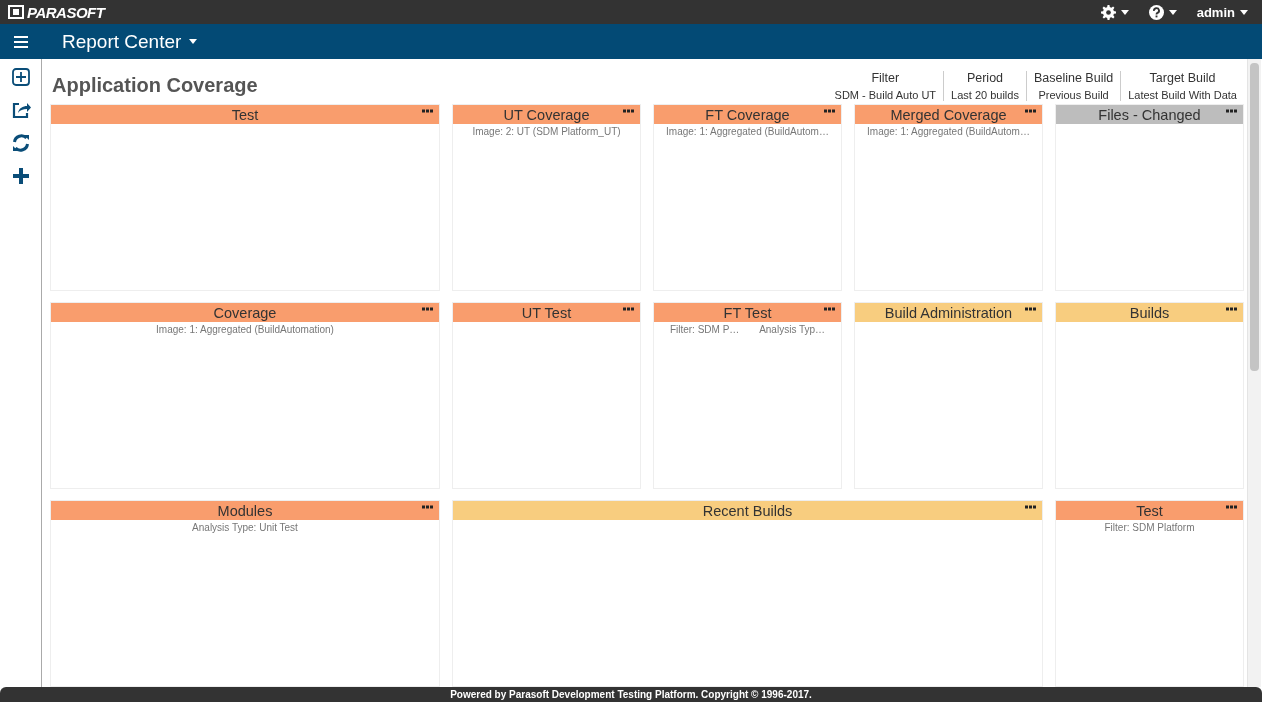 The width and height of the screenshot is (1262, 702). What do you see at coordinates (747, 312) in the screenshot?
I see `widget-title: FT Test` at bounding box center [747, 312].